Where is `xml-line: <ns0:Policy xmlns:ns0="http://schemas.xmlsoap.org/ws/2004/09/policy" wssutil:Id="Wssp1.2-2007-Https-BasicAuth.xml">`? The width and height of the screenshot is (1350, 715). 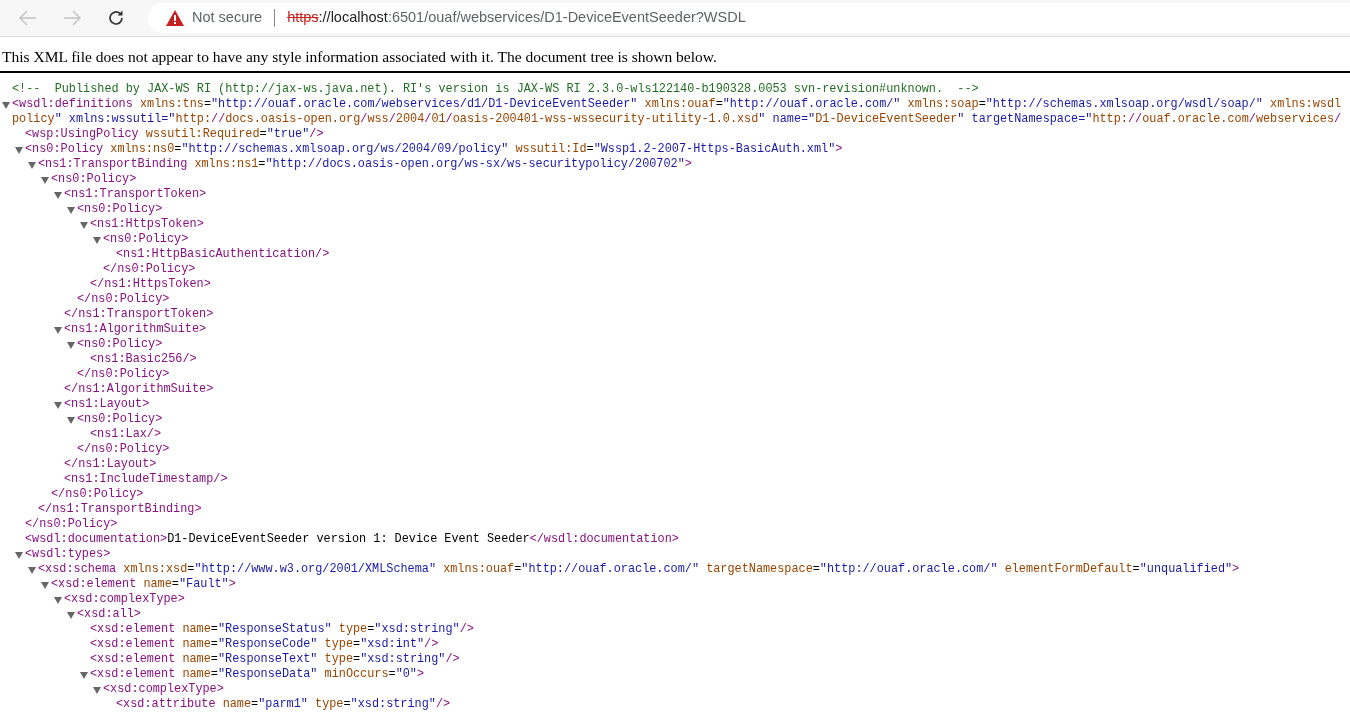
xml-line: <ns0:Policy xmlns:ns0="http://schemas.xmlsoap.org/ws/2004/09/policy" wssutil:Id="Wssp1.2-2007-Https-BasicAuth.xml"> is located at coordinates (434, 150).